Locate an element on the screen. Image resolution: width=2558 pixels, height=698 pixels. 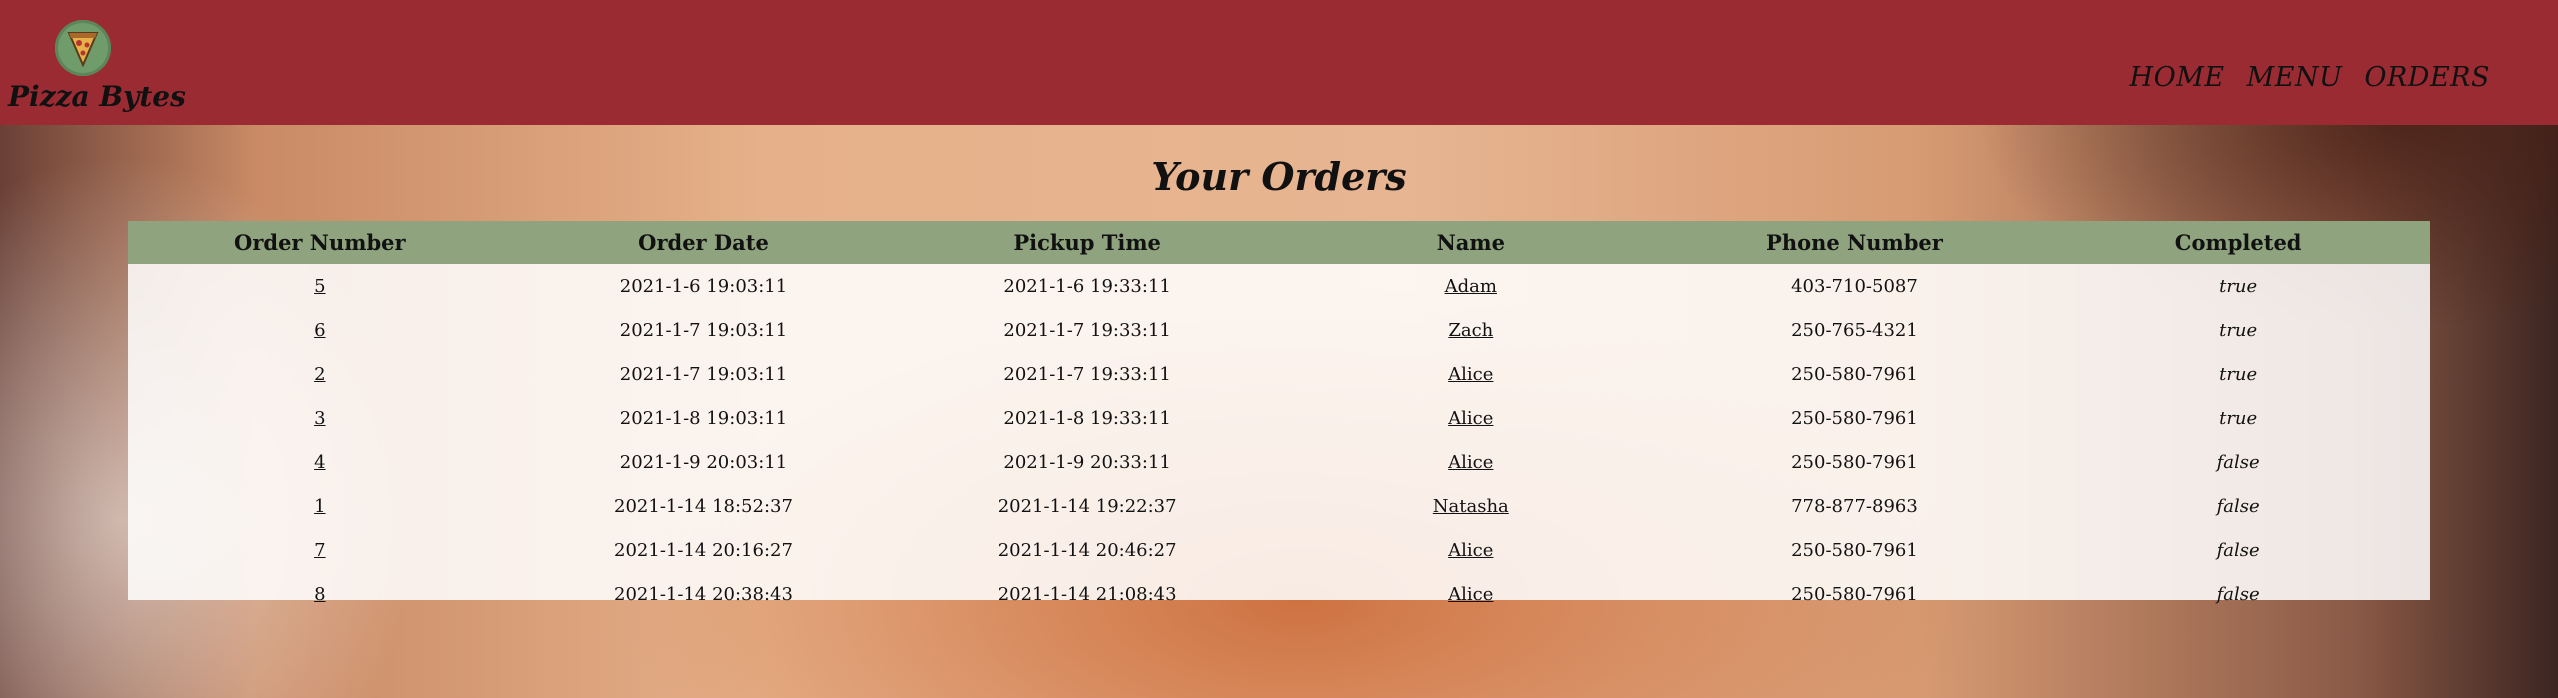
order-number-cell: 8 is located at coordinates (320, 594).